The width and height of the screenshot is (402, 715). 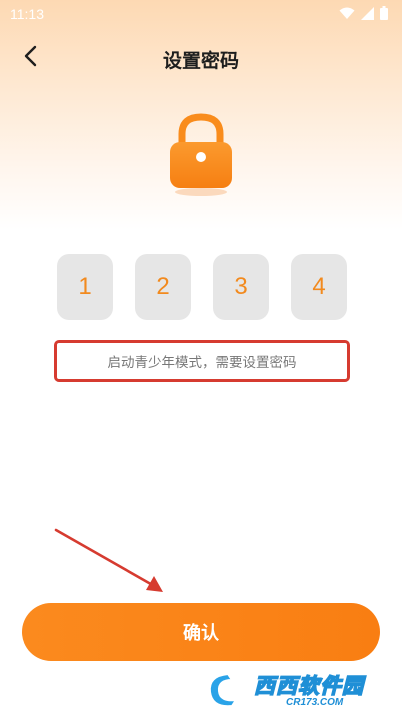 I want to click on status-time: 11:13, so click(x=27, y=14).